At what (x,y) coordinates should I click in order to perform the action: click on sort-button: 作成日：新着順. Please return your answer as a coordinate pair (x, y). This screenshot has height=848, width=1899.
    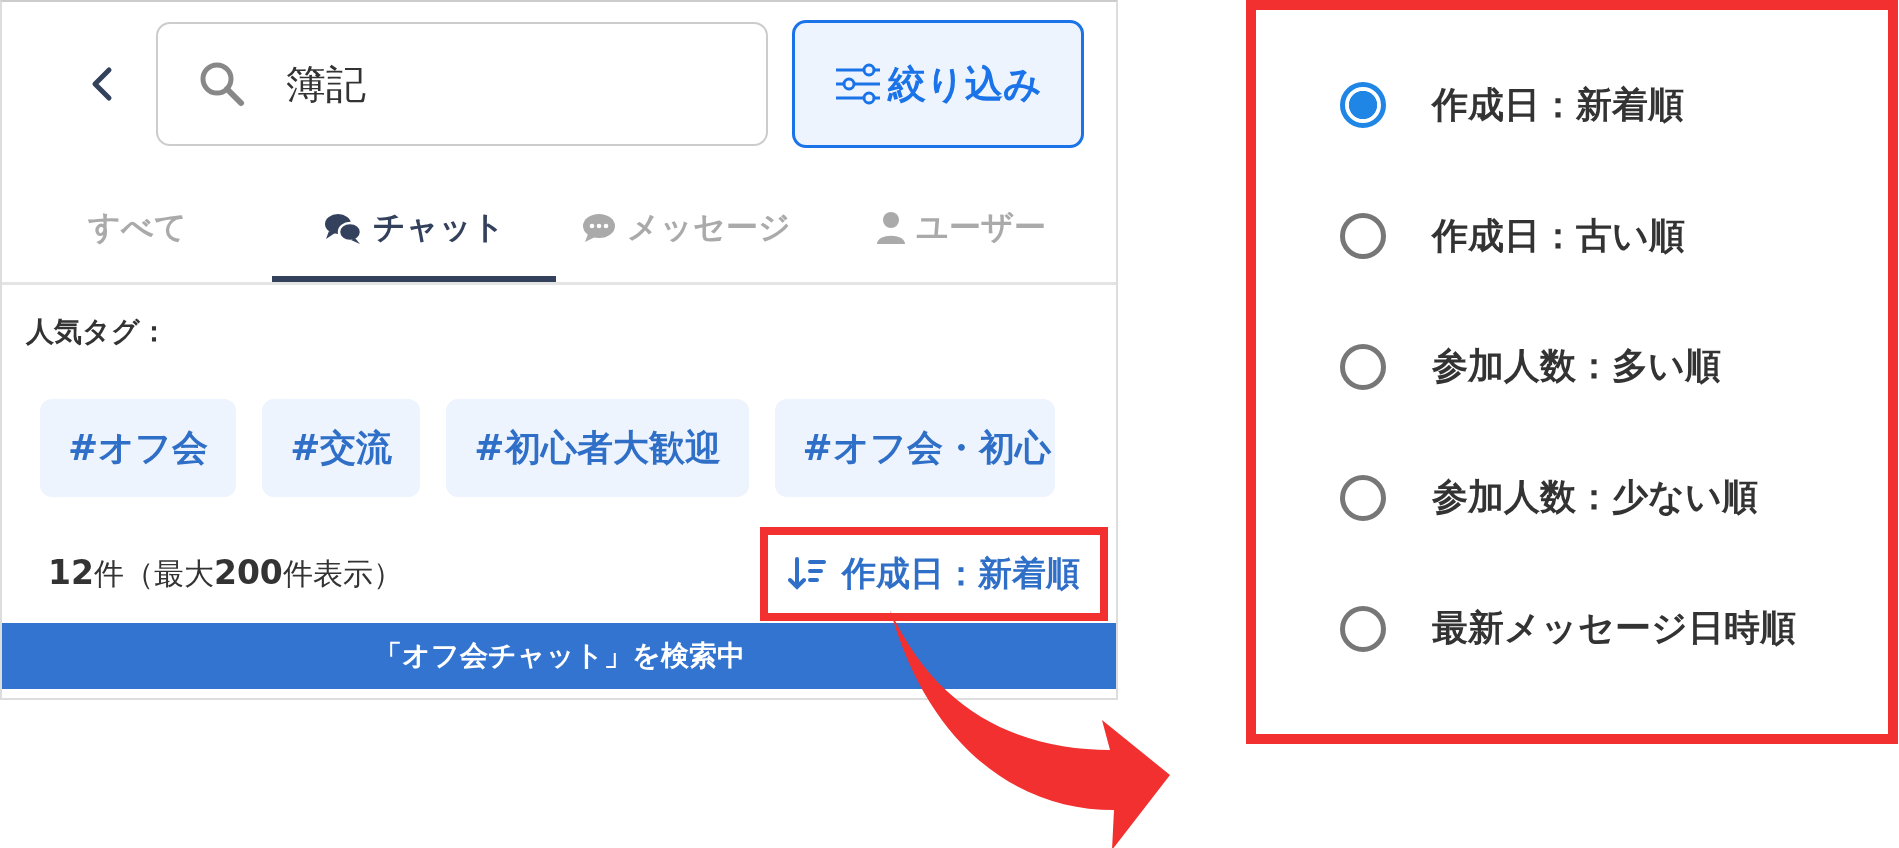
    Looking at the image, I should click on (934, 574).